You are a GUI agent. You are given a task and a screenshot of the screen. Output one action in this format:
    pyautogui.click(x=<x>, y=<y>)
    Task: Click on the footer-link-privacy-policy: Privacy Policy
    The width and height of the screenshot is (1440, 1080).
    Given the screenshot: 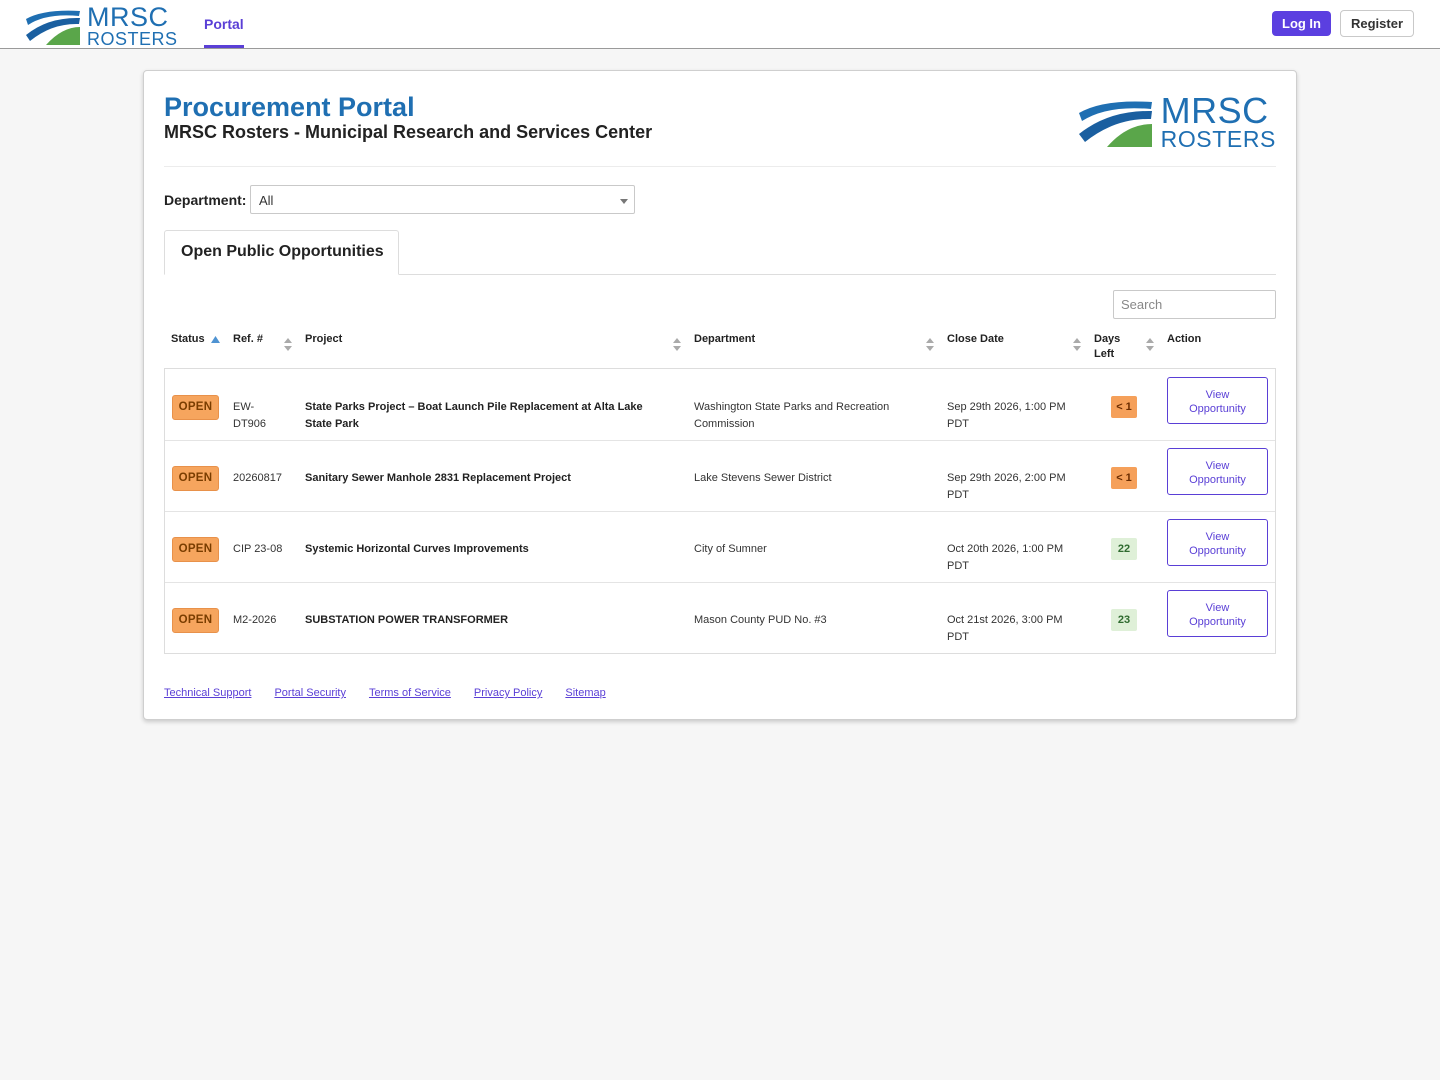 What is the action you would take?
    pyautogui.click(x=508, y=693)
    